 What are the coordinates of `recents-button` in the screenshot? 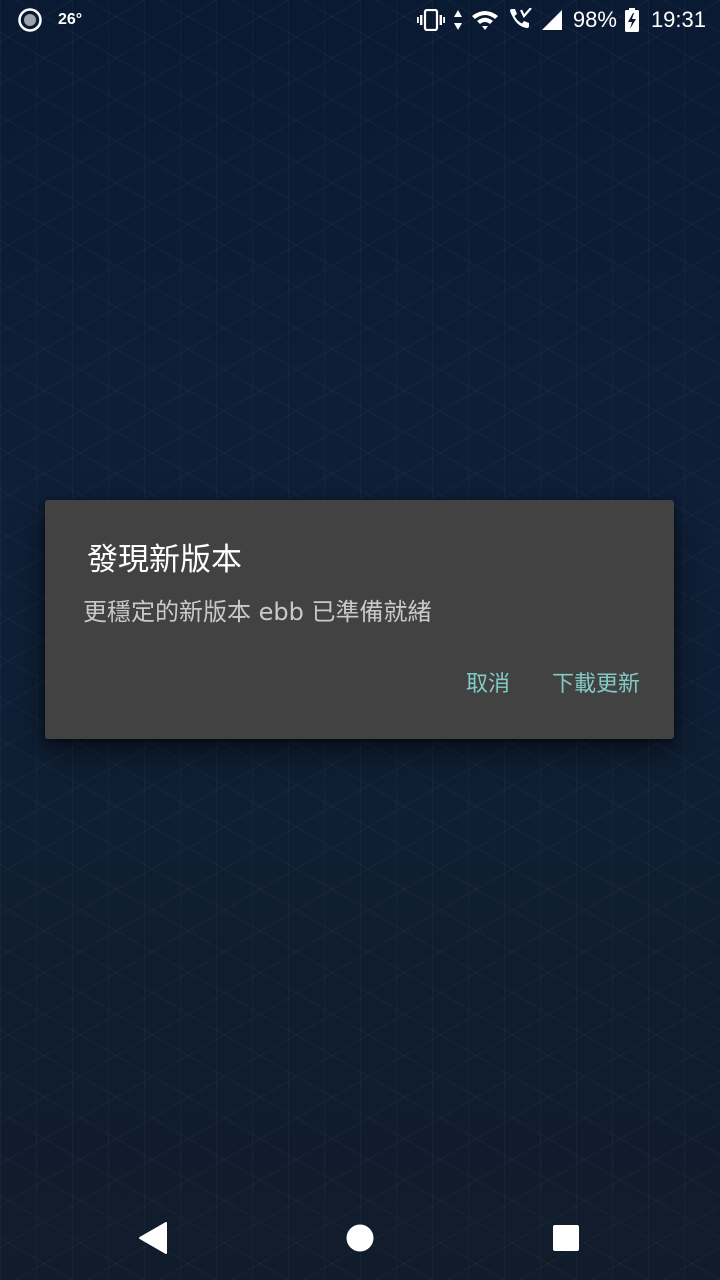 It's located at (566, 1240).